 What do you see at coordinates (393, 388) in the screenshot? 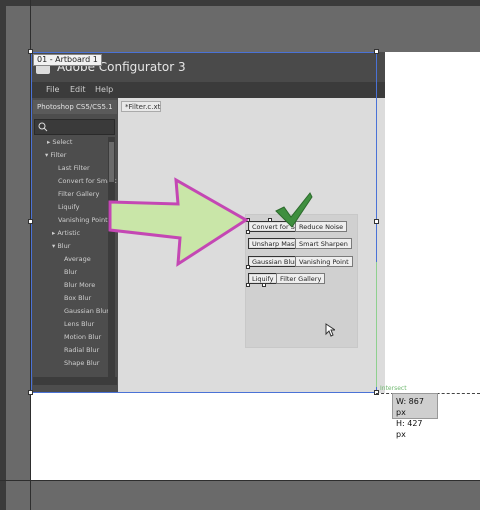
I see `intersect-label: Intersect` at bounding box center [393, 388].